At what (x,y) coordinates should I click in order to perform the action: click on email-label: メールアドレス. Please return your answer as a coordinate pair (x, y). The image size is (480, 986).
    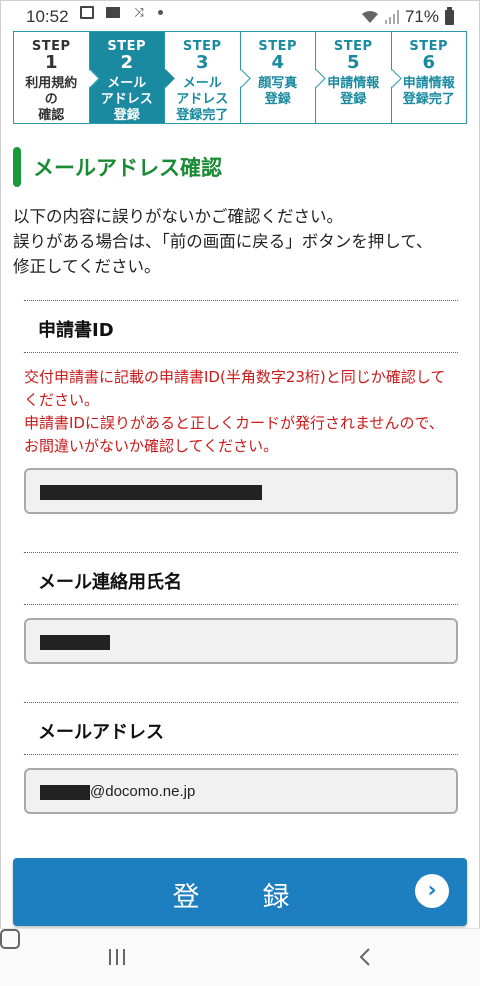
    Looking at the image, I should click on (101, 732).